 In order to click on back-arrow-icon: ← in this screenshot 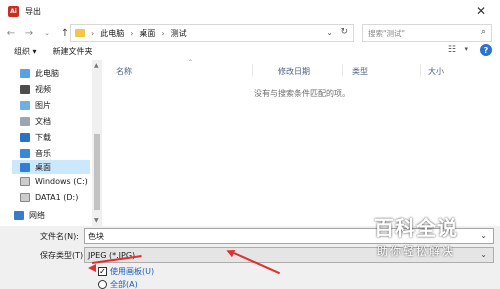, I will do `click(11, 33)`.